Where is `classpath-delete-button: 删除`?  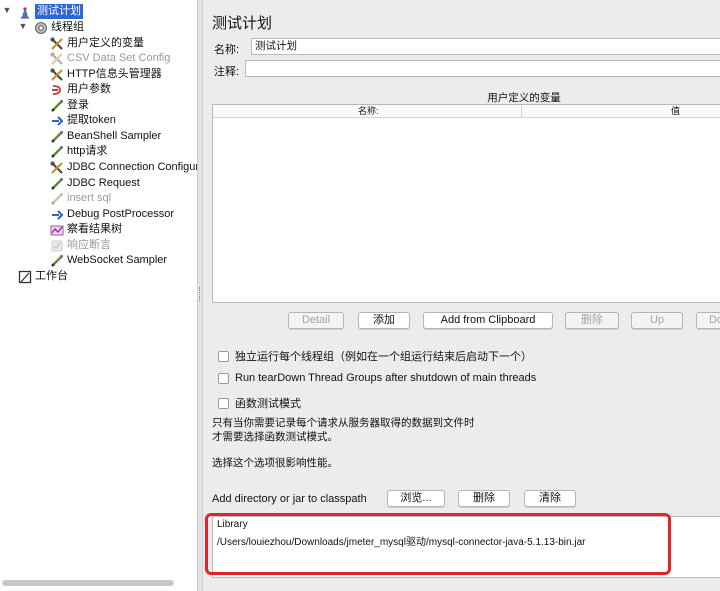
classpath-delete-button: 删除 is located at coordinates (484, 498).